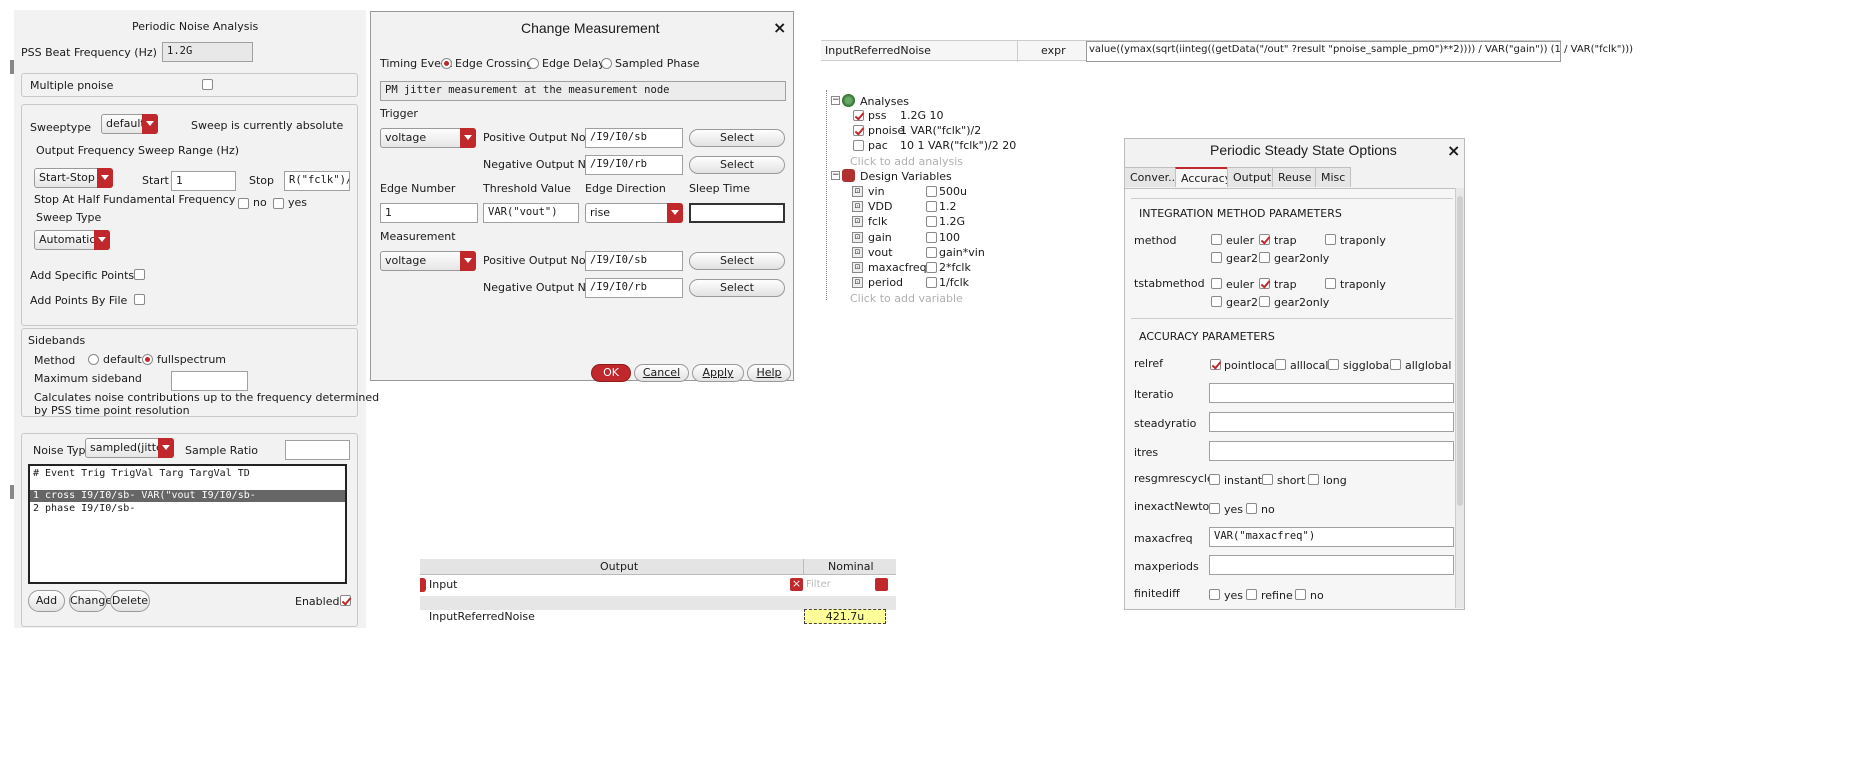 The width and height of the screenshot is (1857, 771). Describe the element at coordinates (93, 359) in the screenshot. I see `method-default-radio` at that location.